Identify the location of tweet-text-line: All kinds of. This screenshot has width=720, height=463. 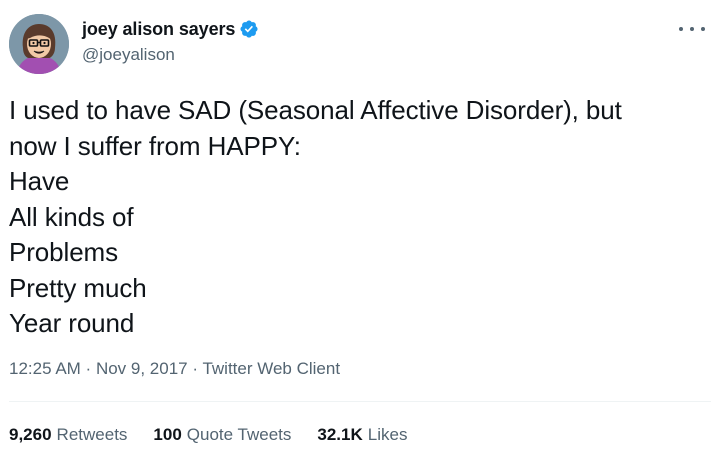
(71, 216).